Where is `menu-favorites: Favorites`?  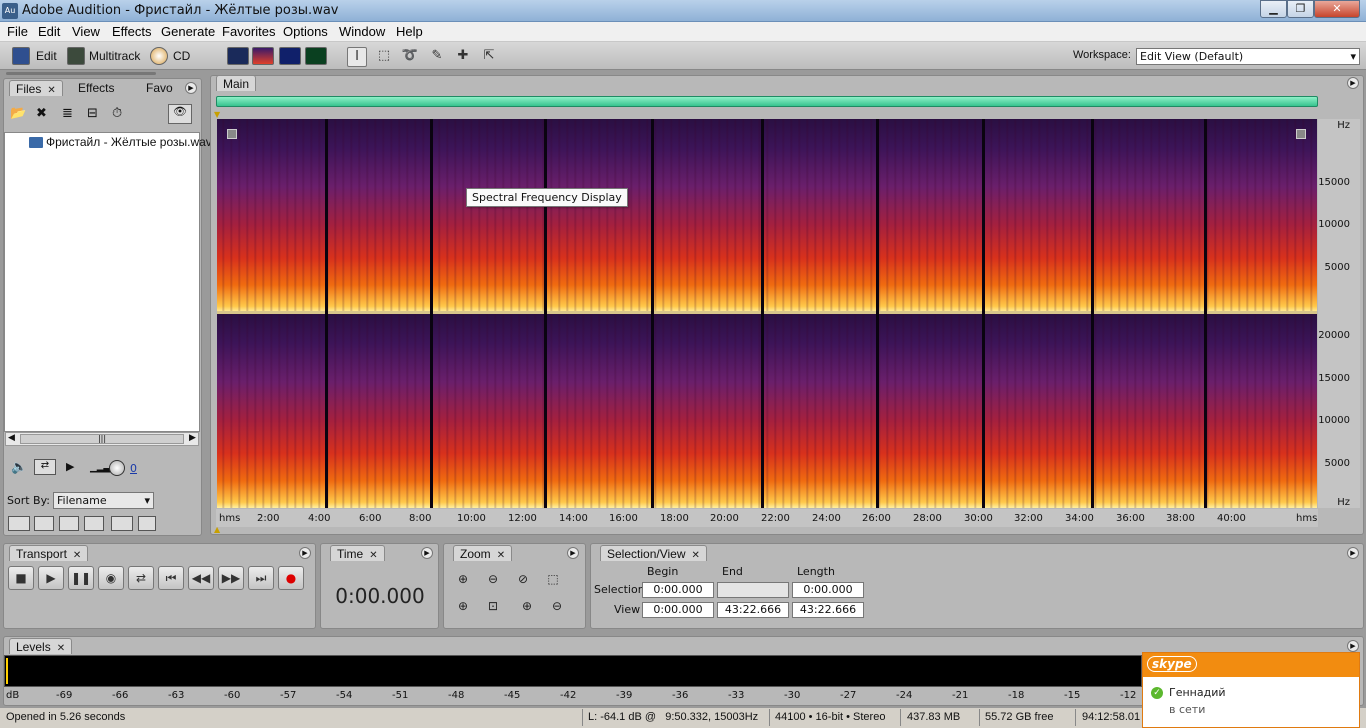 menu-favorites: Favorites is located at coordinates (248, 31).